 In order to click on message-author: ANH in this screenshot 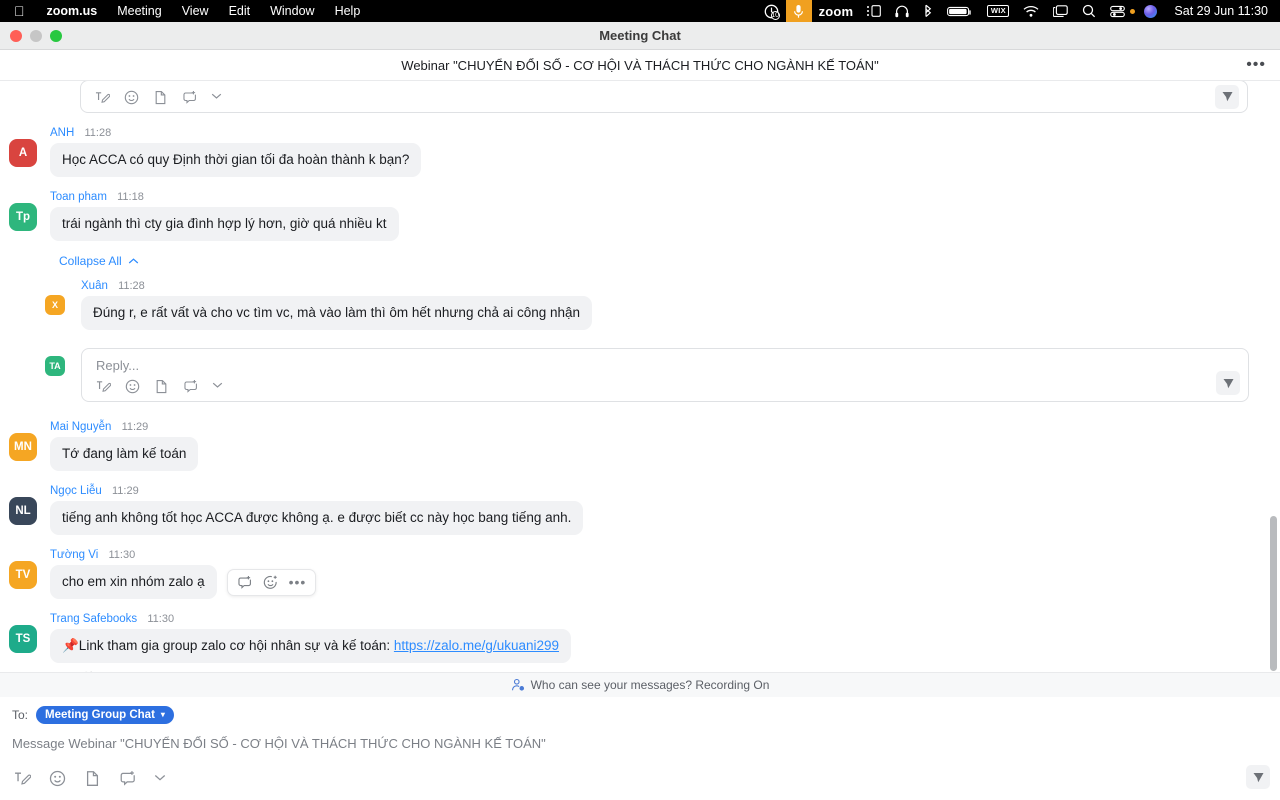, I will do `click(62, 133)`.